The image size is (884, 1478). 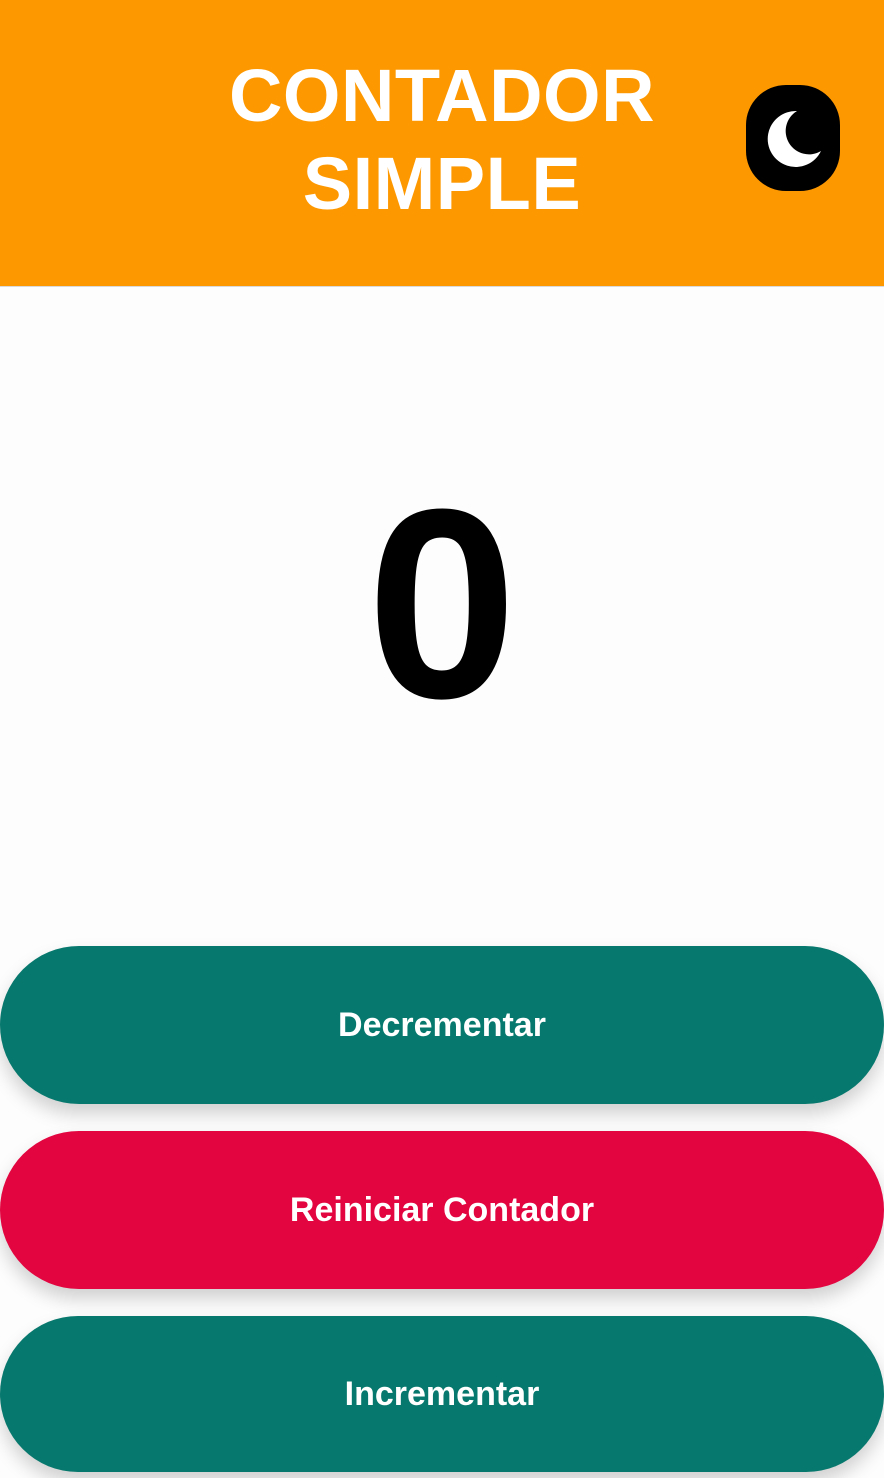 I want to click on decrement-button: Decrementar, so click(x=442, y=1025).